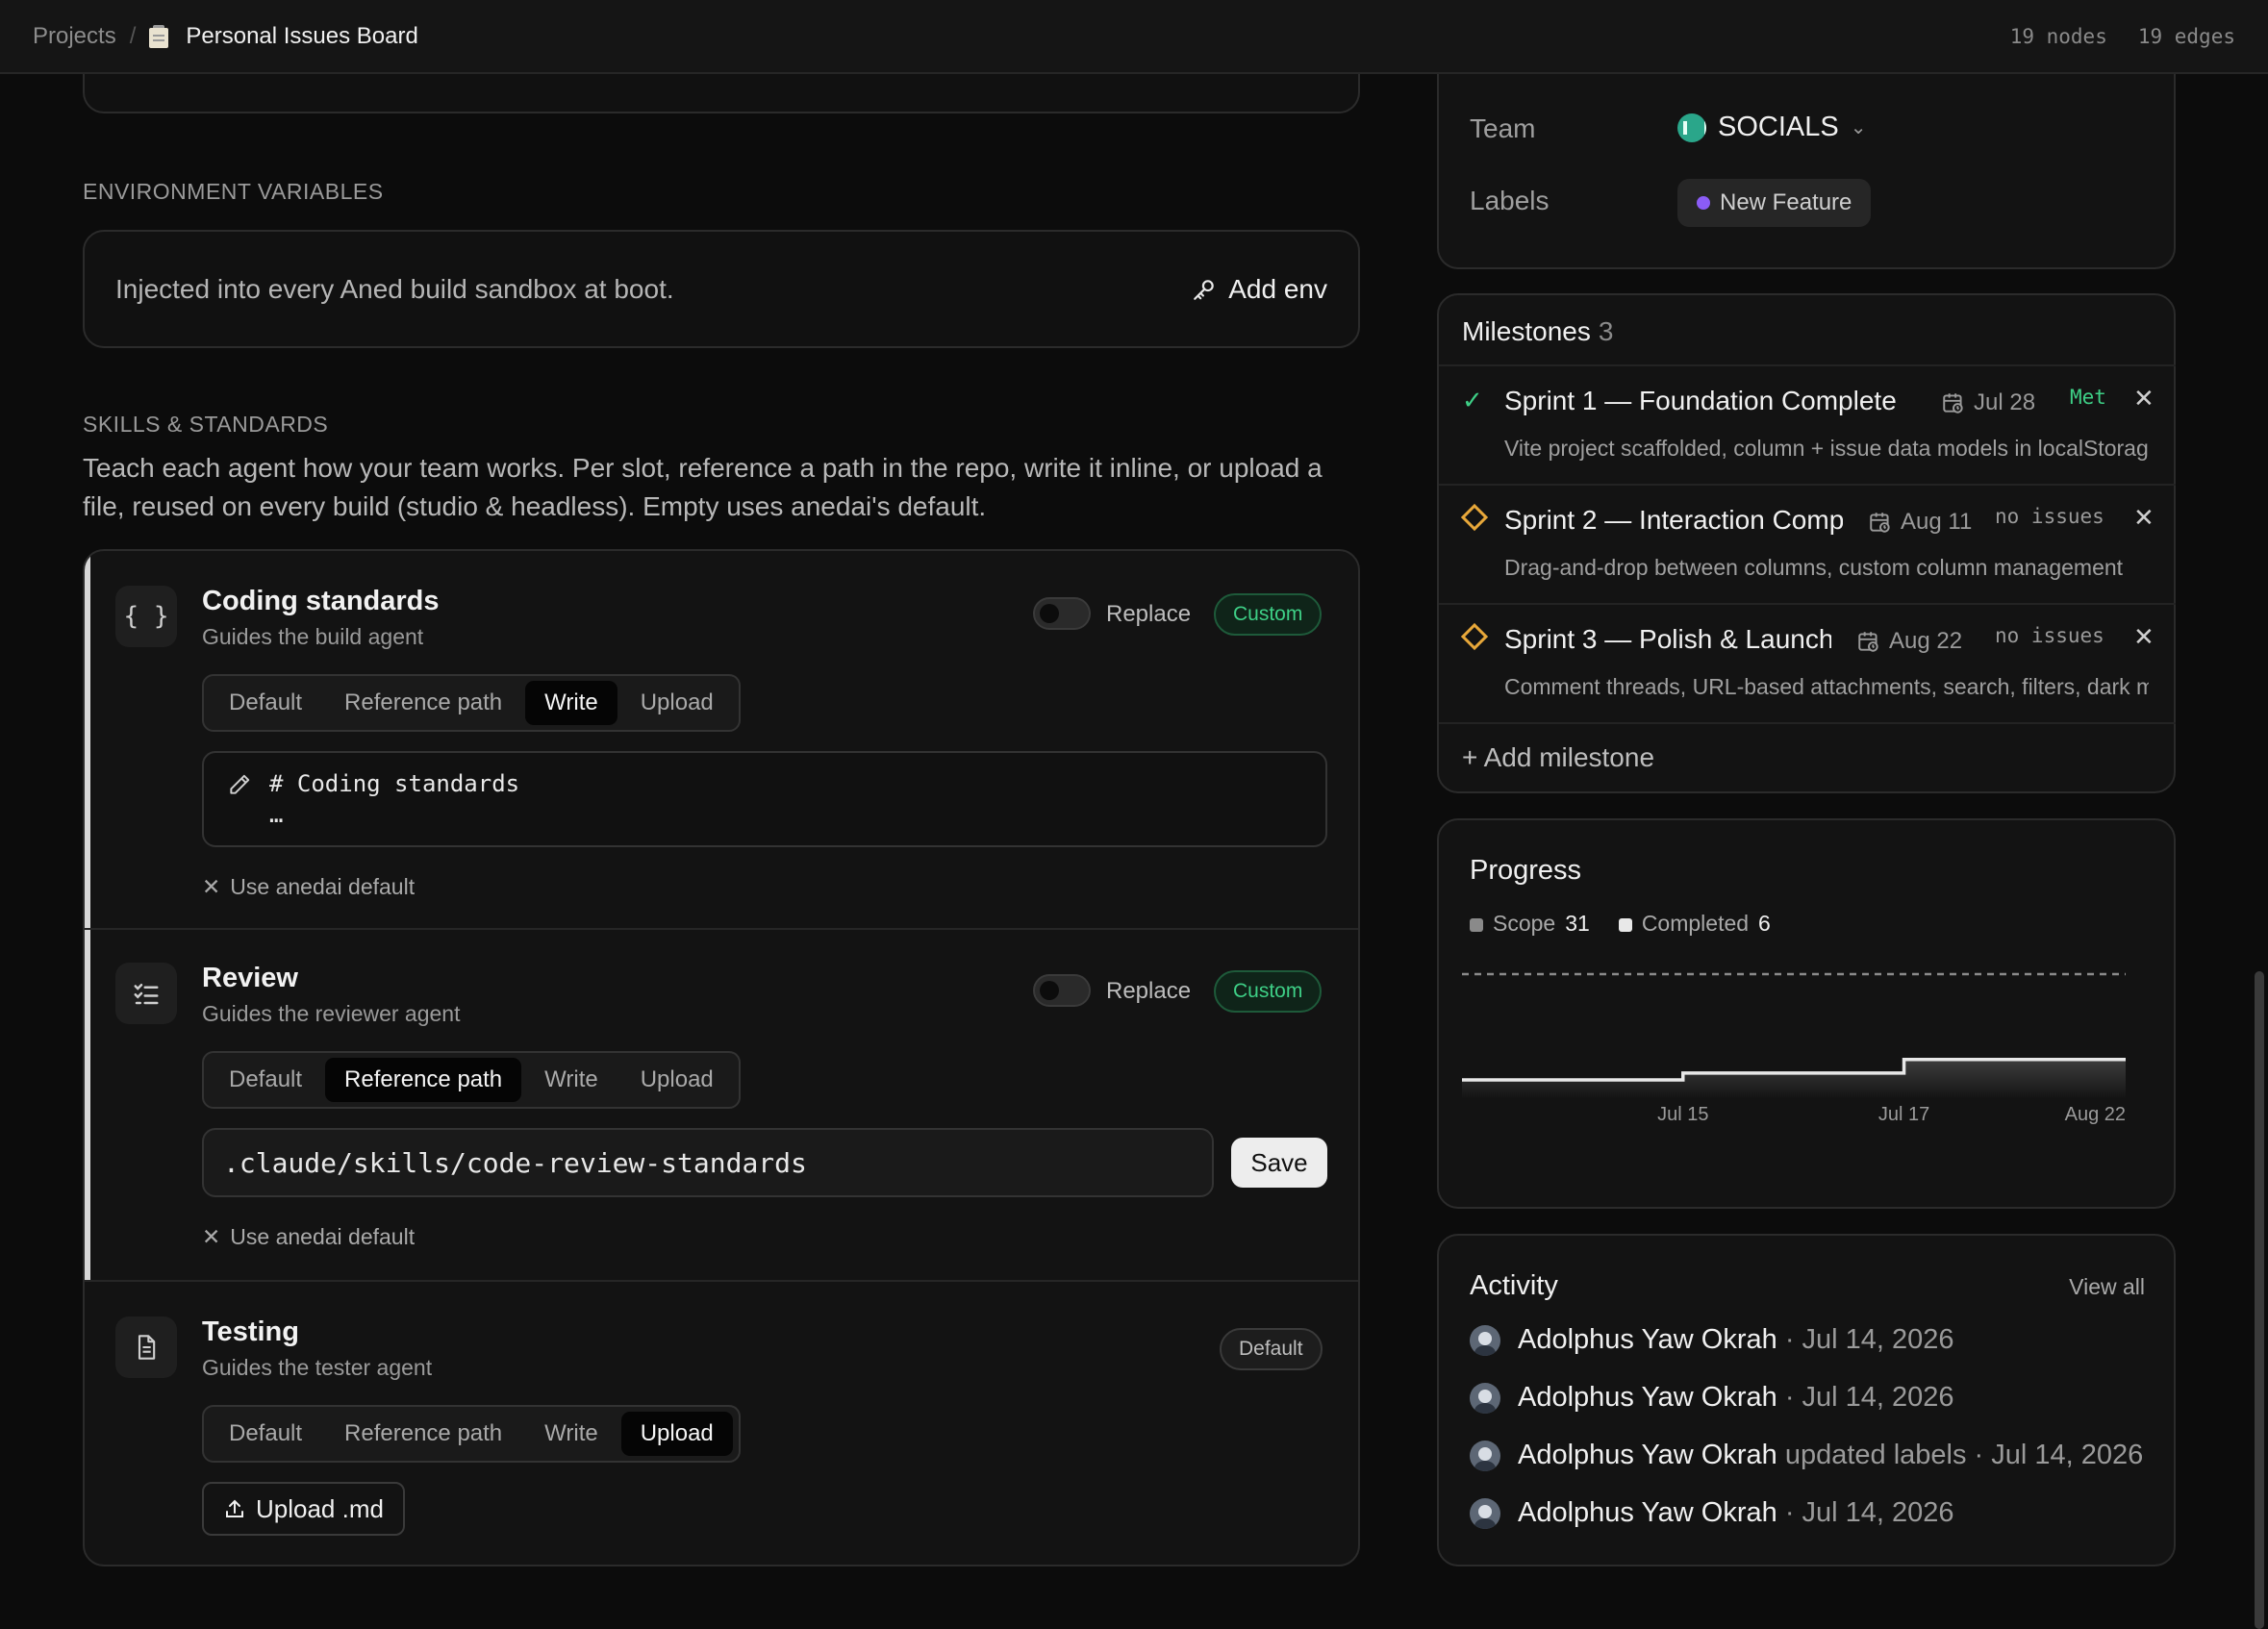 Image resolution: width=2268 pixels, height=1629 pixels. What do you see at coordinates (1278, 288) in the screenshot?
I see `add-env-label: Add env` at bounding box center [1278, 288].